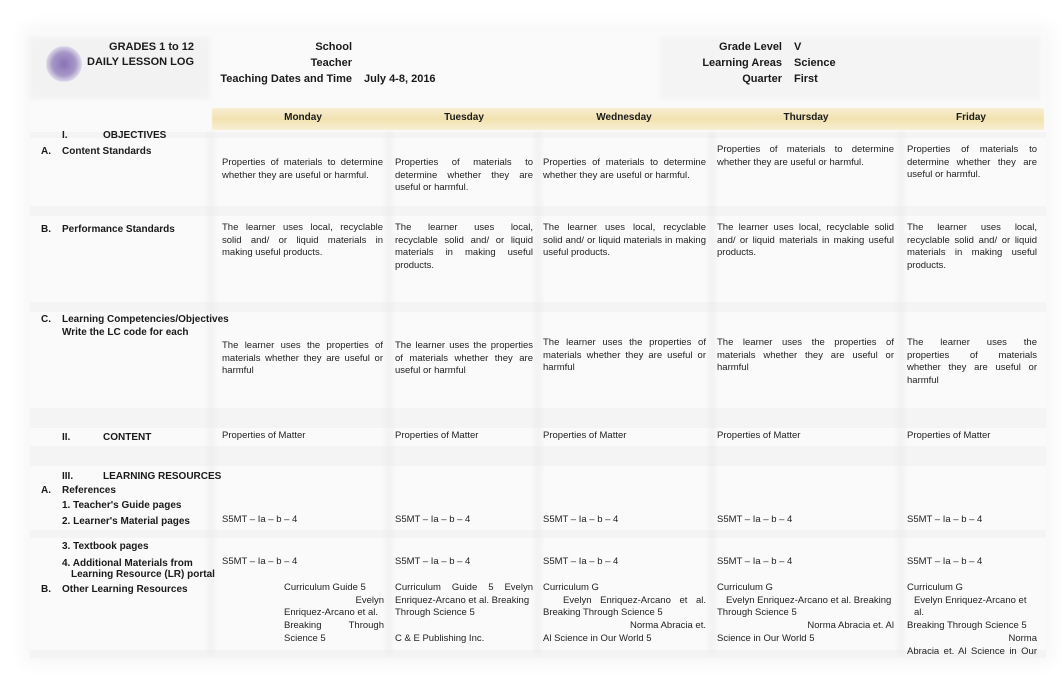 The height and width of the screenshot is (696, 1062). I want to click on resource-line: C & E Publishing Inc., so click(440, 639).